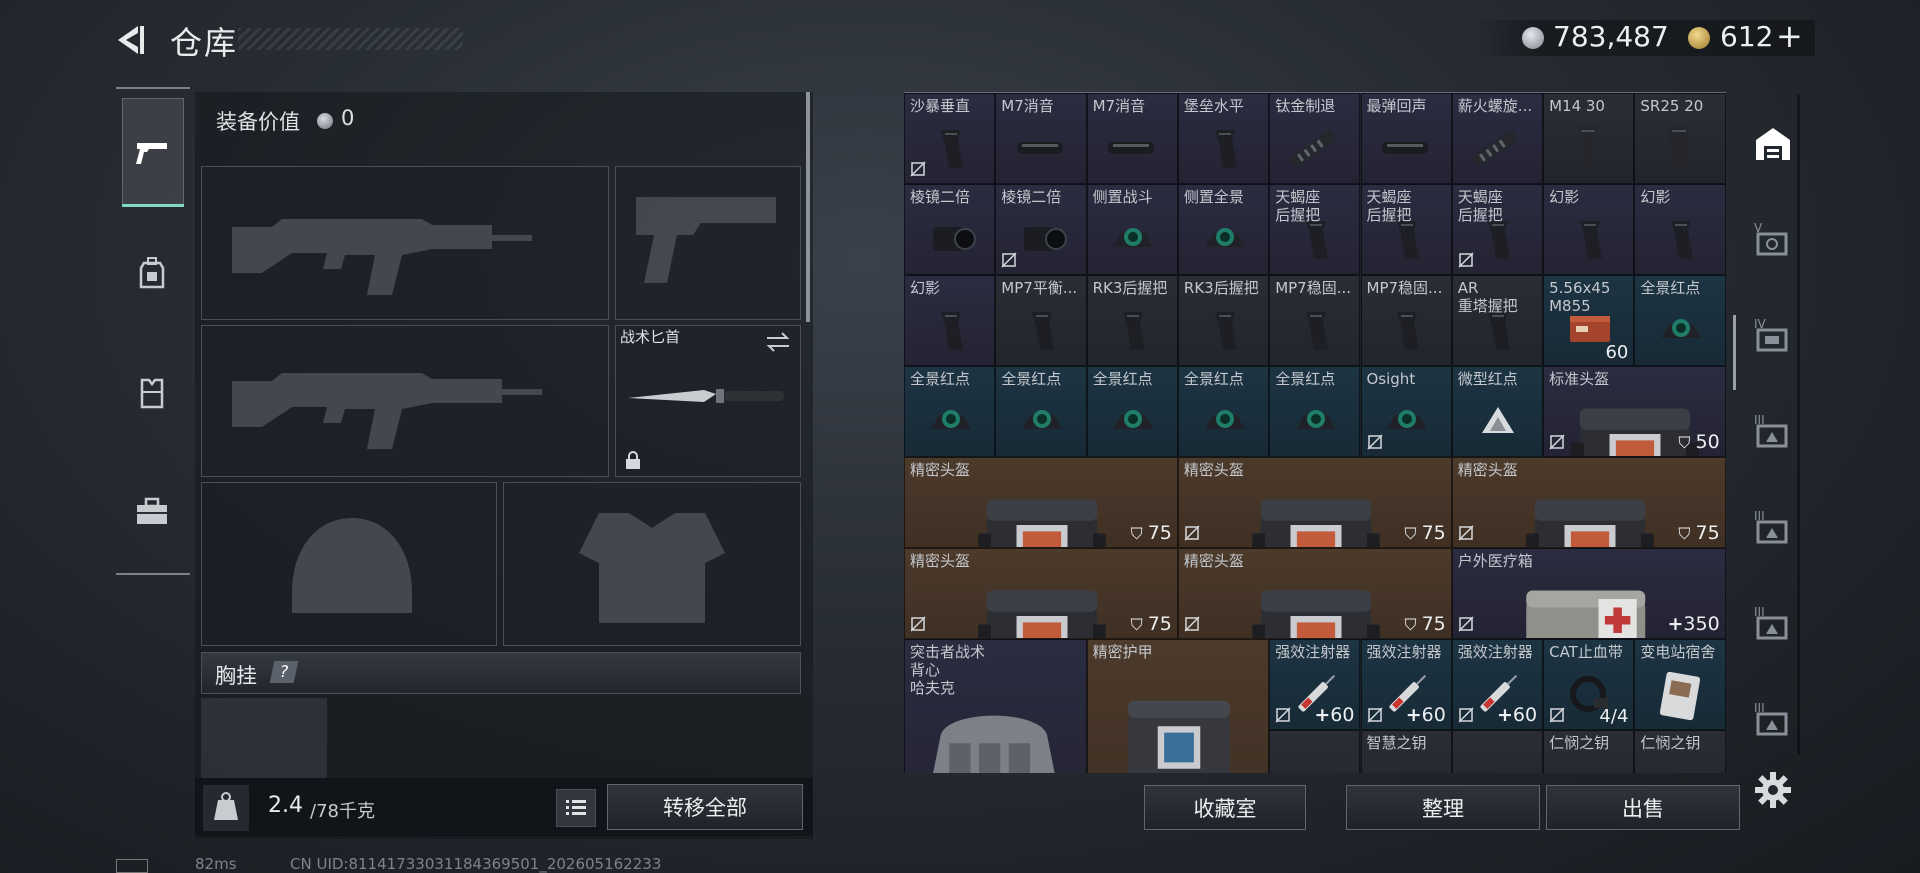 The height and width of the screenshot is (873, 1920). I want to click on grid-item: 微型红点, so click(1497, 411).